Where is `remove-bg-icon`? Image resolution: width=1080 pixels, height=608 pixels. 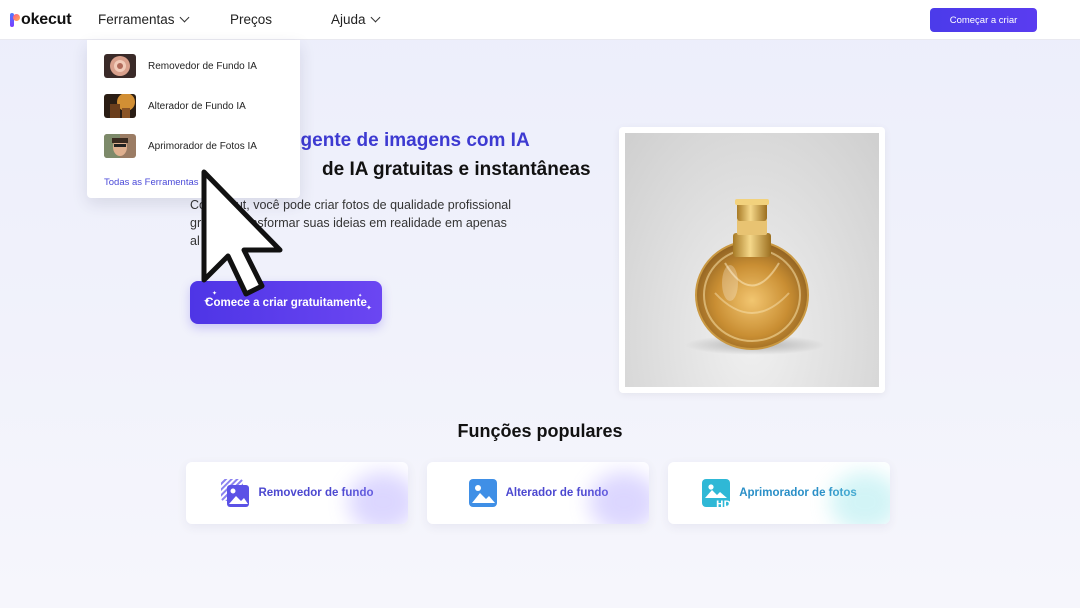
remove-bg-icon is located at coordinates (235, 493).